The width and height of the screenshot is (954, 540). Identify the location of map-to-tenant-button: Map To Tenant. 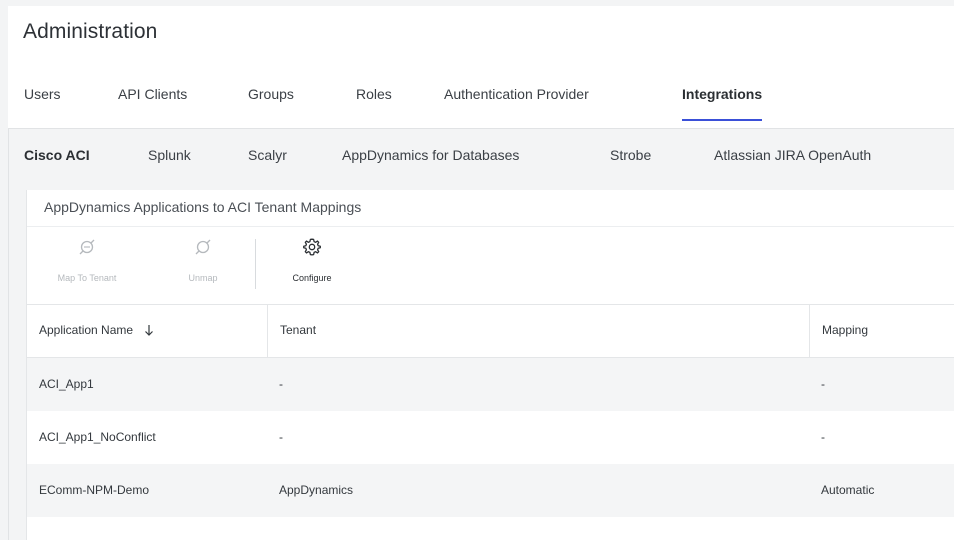
(87, 265).